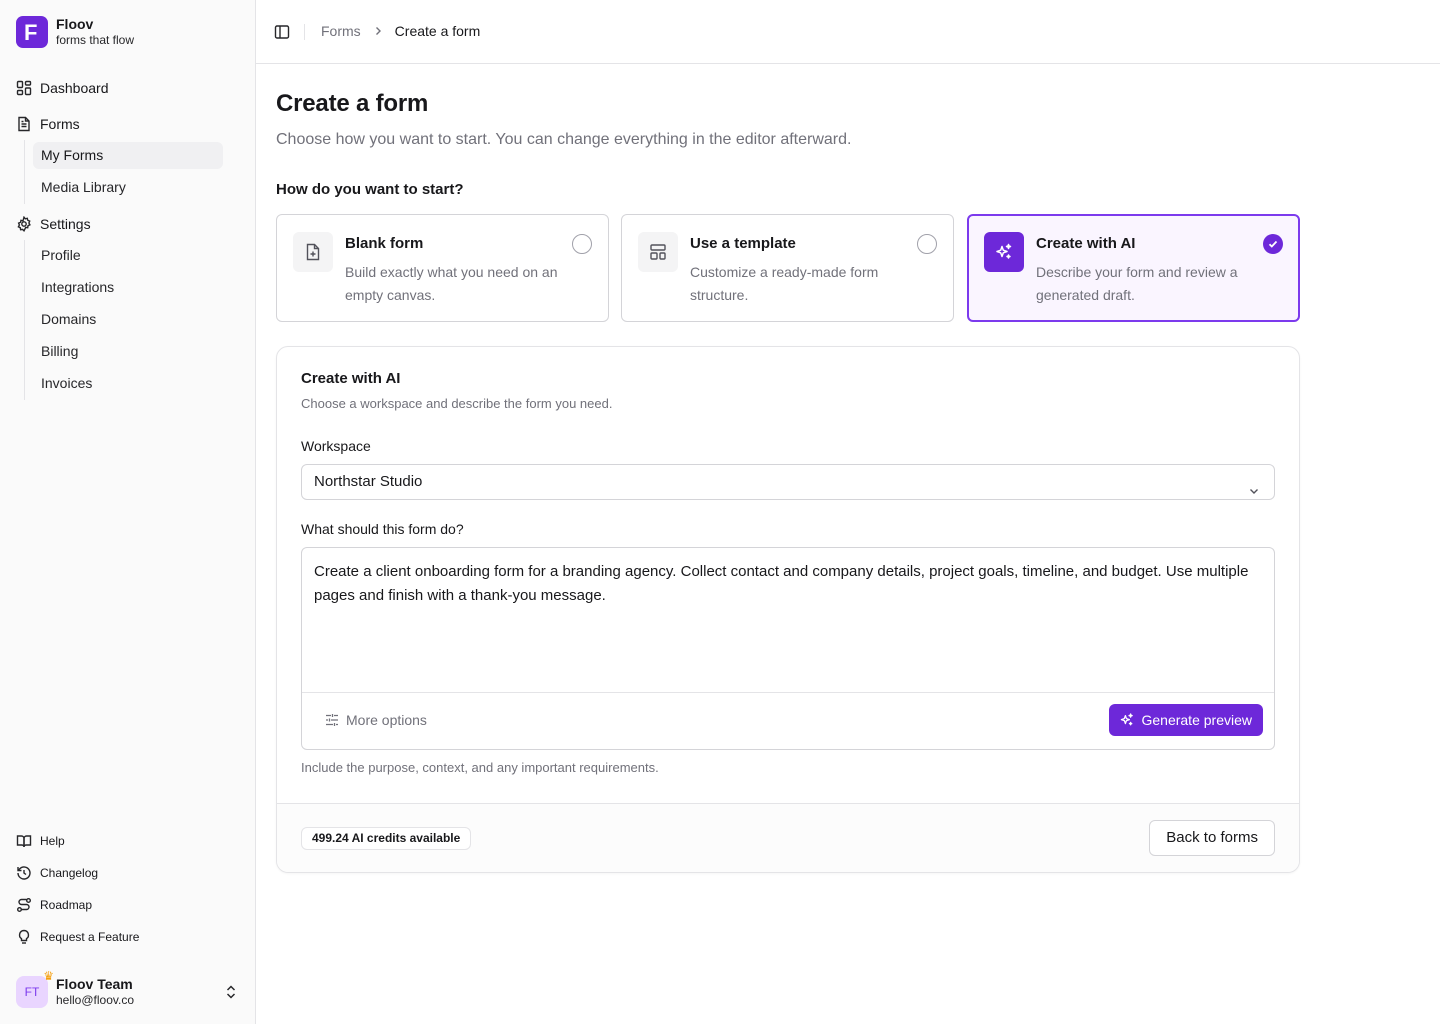 Image resolution: width=1440 pixels, height=1024 pixels. I want to click on sidebar-item-dashboard: Dashboard, so click(62, 88).